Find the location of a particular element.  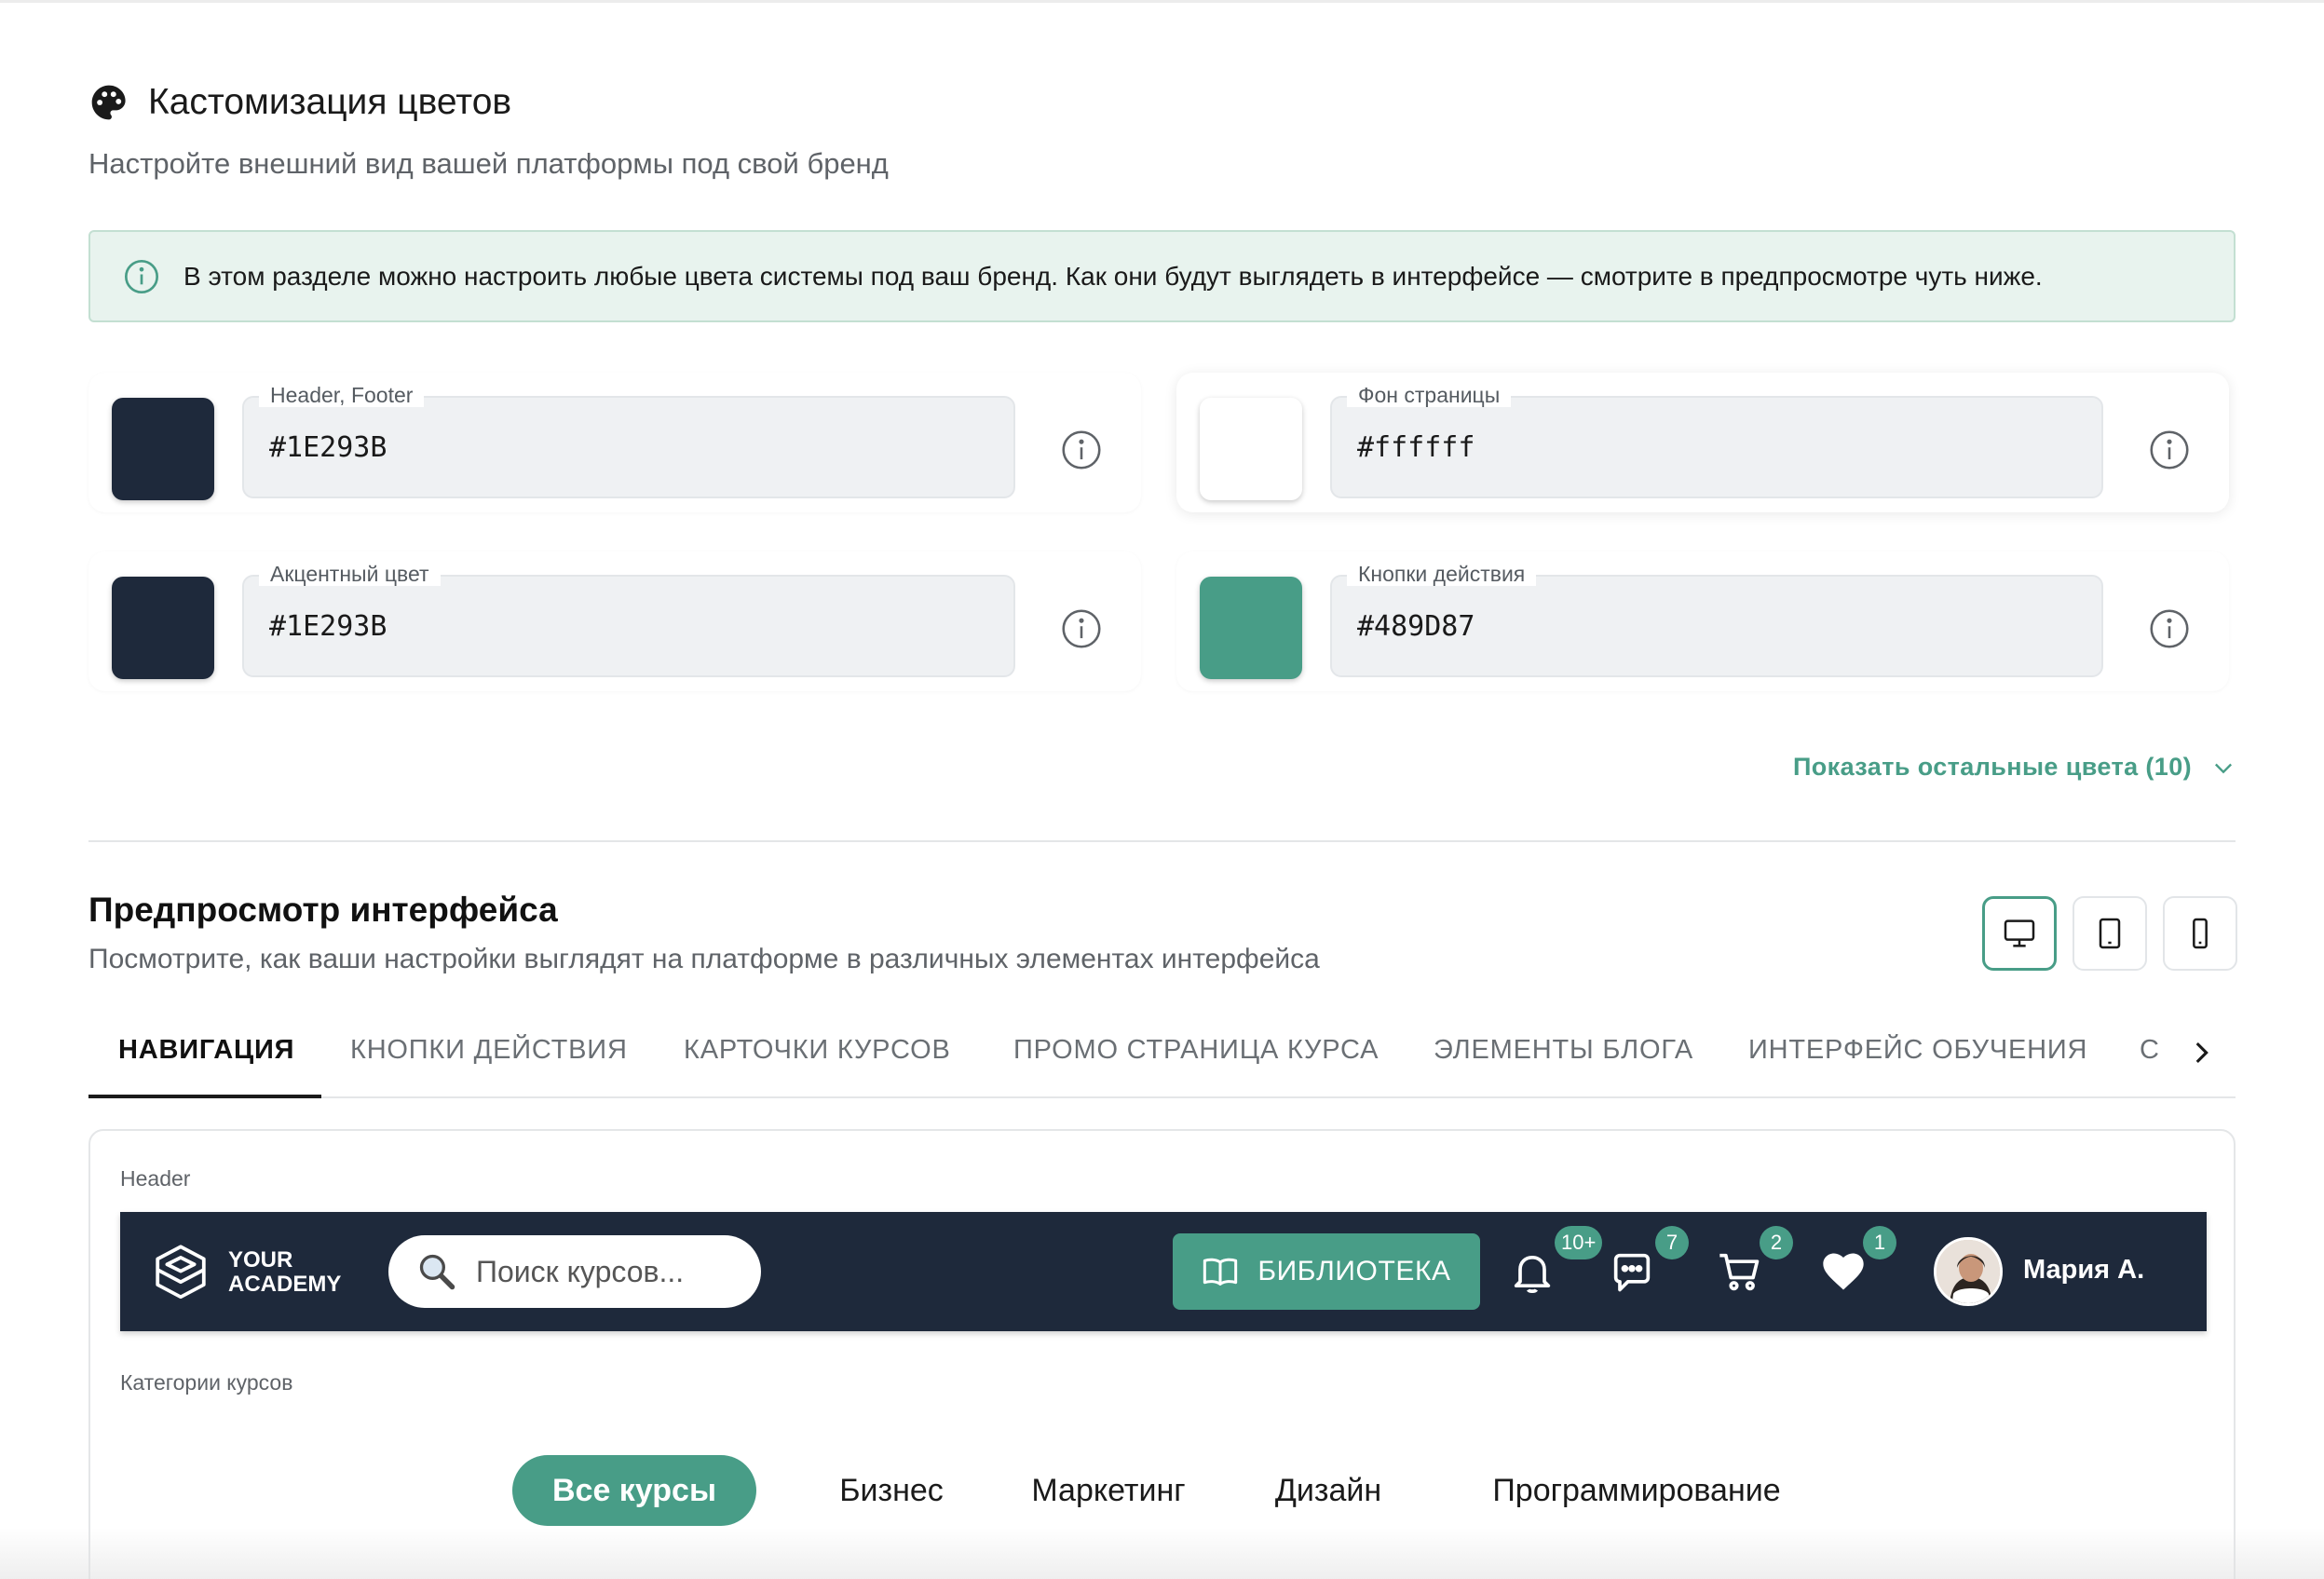

color-card-action-buttons: Кнопки действия #489D87 is located at coordinates (1702, 621).